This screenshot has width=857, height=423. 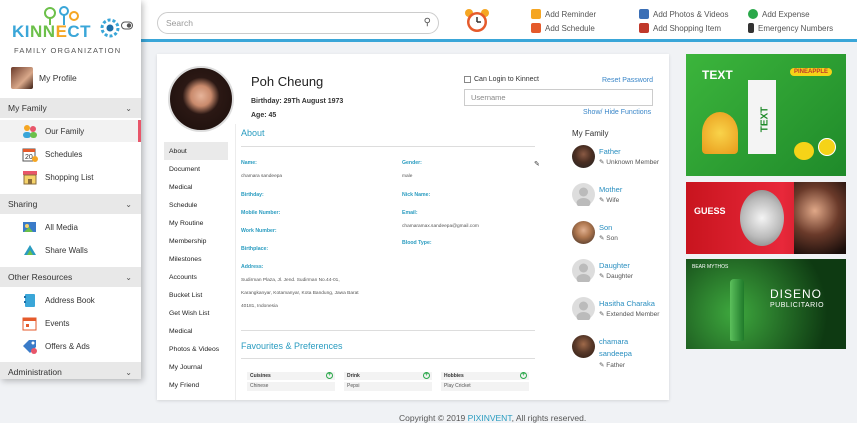 I want to click on family-member: Son ✎ Son, so click(x=622, y=234).